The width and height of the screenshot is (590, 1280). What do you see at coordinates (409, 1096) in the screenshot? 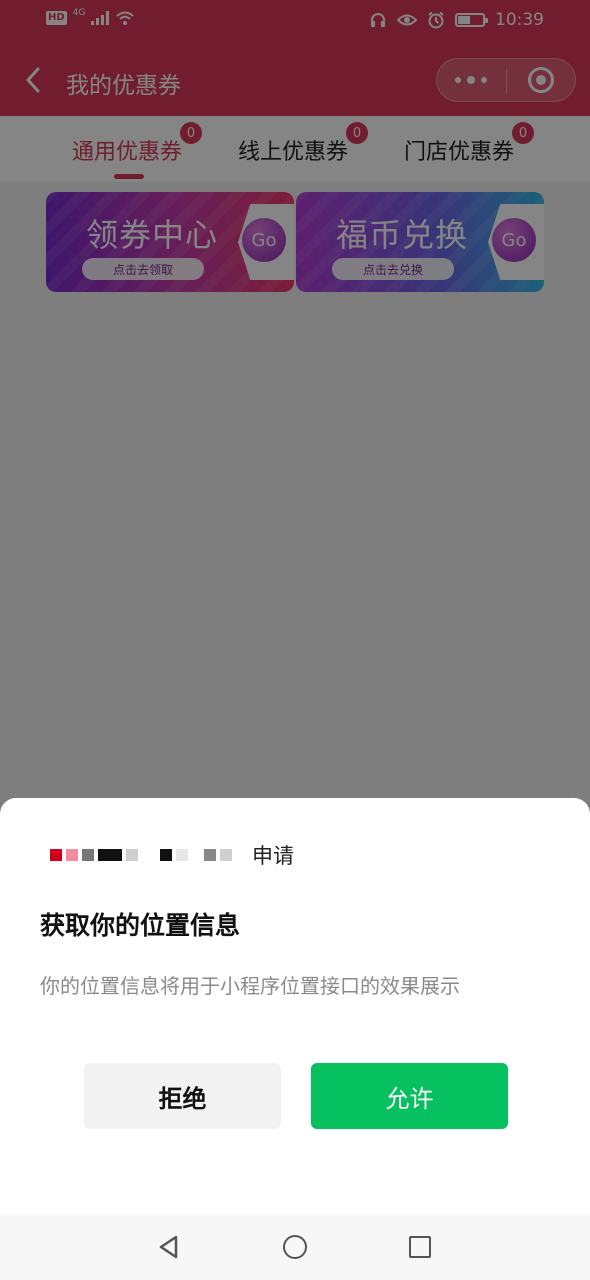
I see `allow-button: 允许` at bounding box center [409, 1096].